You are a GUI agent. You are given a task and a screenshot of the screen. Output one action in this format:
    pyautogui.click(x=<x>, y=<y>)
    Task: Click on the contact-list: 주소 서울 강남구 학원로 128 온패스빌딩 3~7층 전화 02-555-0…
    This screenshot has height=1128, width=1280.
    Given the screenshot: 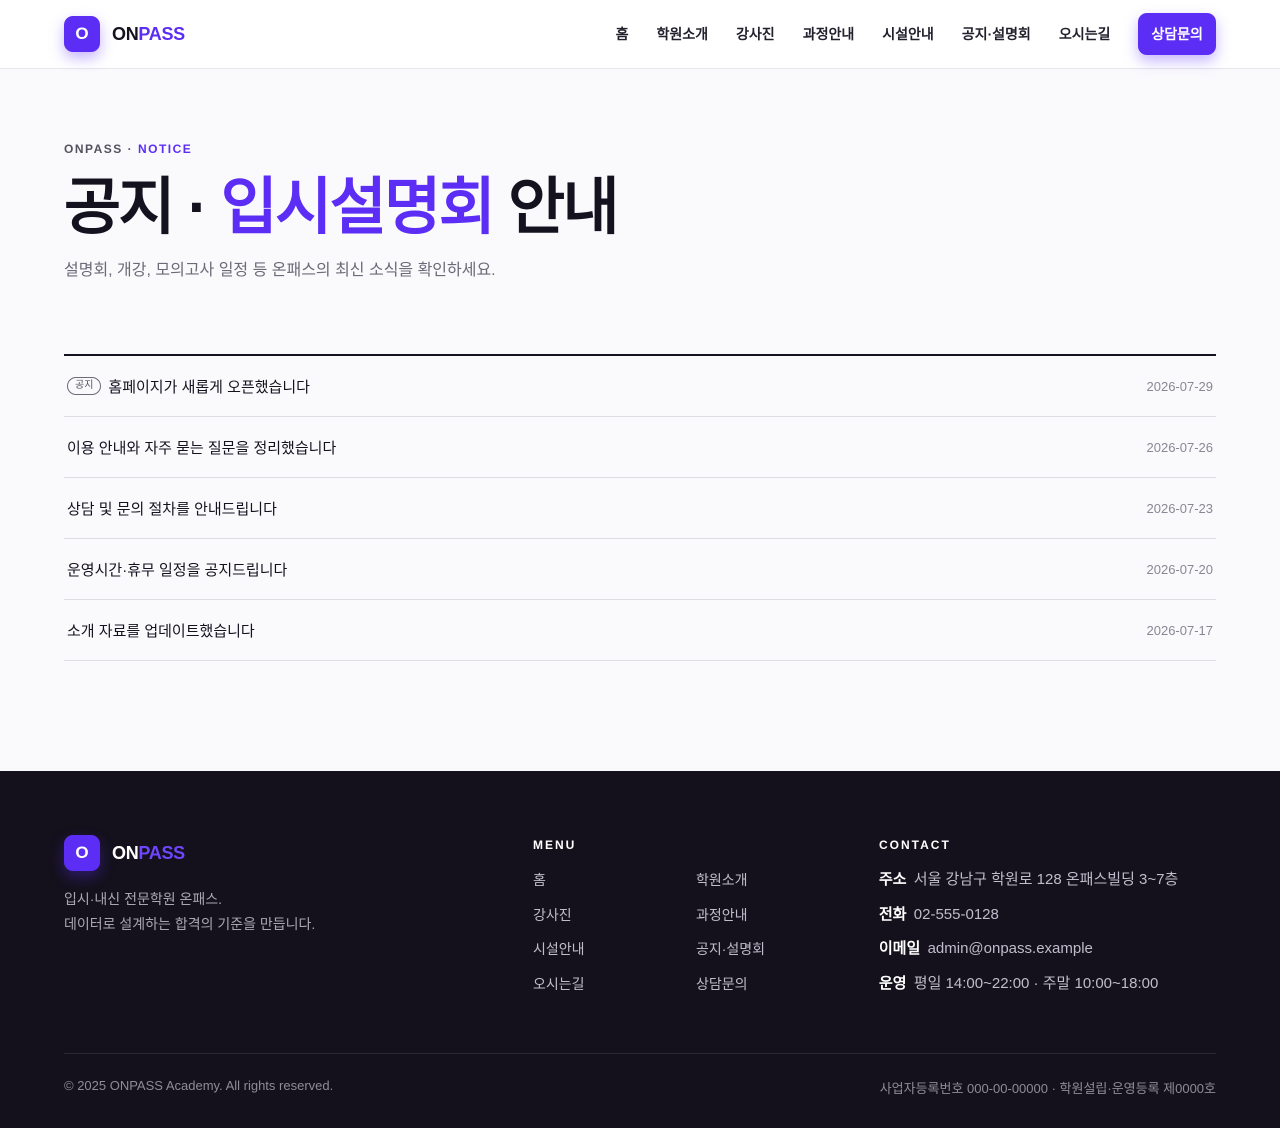 What is the action you would take?
    pyautogui.click(x=1049, y=932)
    